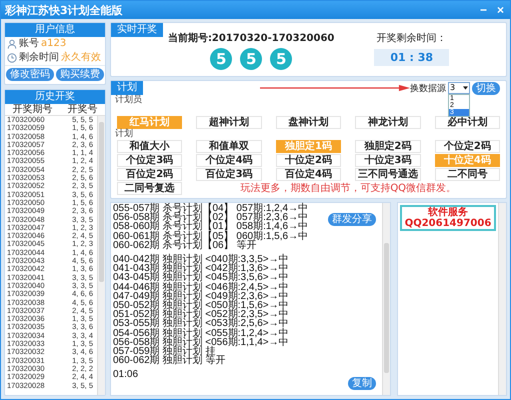 Image resolution: width=511 pixels, height=400 pixels. What do you see at coordinates (149, 160) in the screenshot?
I see `plan-button: 个位定3码` at bounding box center [149, 160].